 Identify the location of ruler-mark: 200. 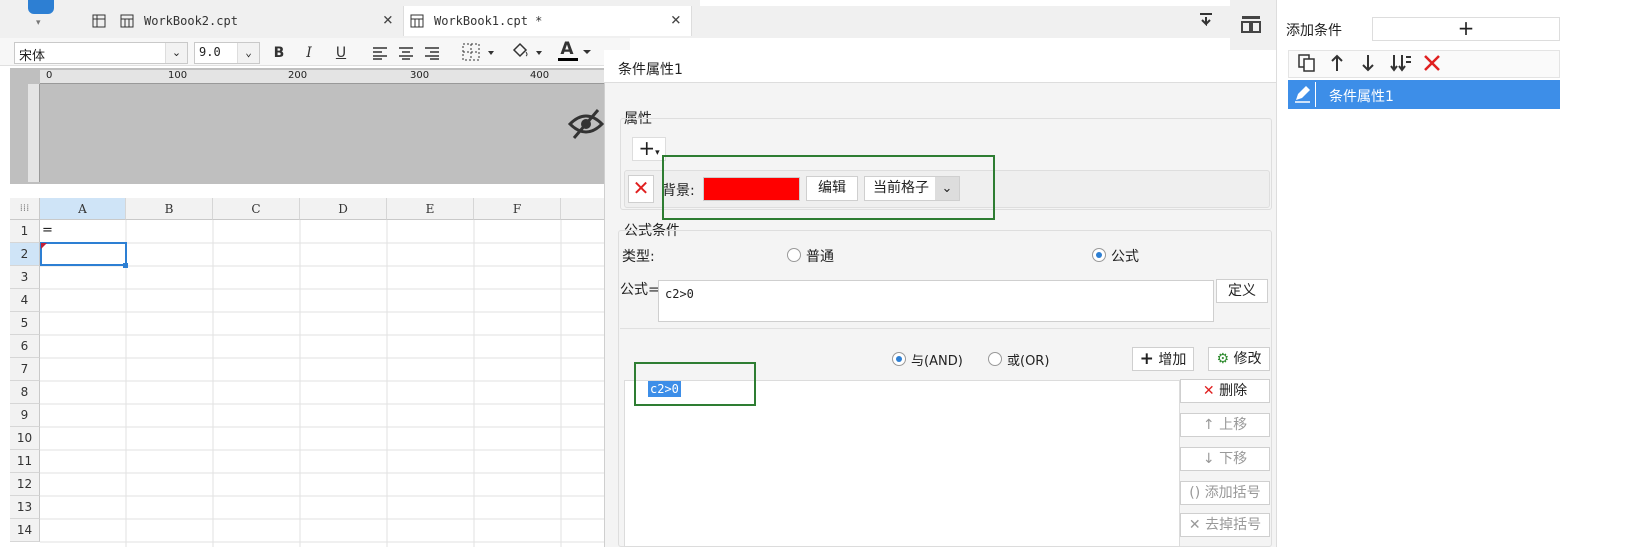
(298, 75).